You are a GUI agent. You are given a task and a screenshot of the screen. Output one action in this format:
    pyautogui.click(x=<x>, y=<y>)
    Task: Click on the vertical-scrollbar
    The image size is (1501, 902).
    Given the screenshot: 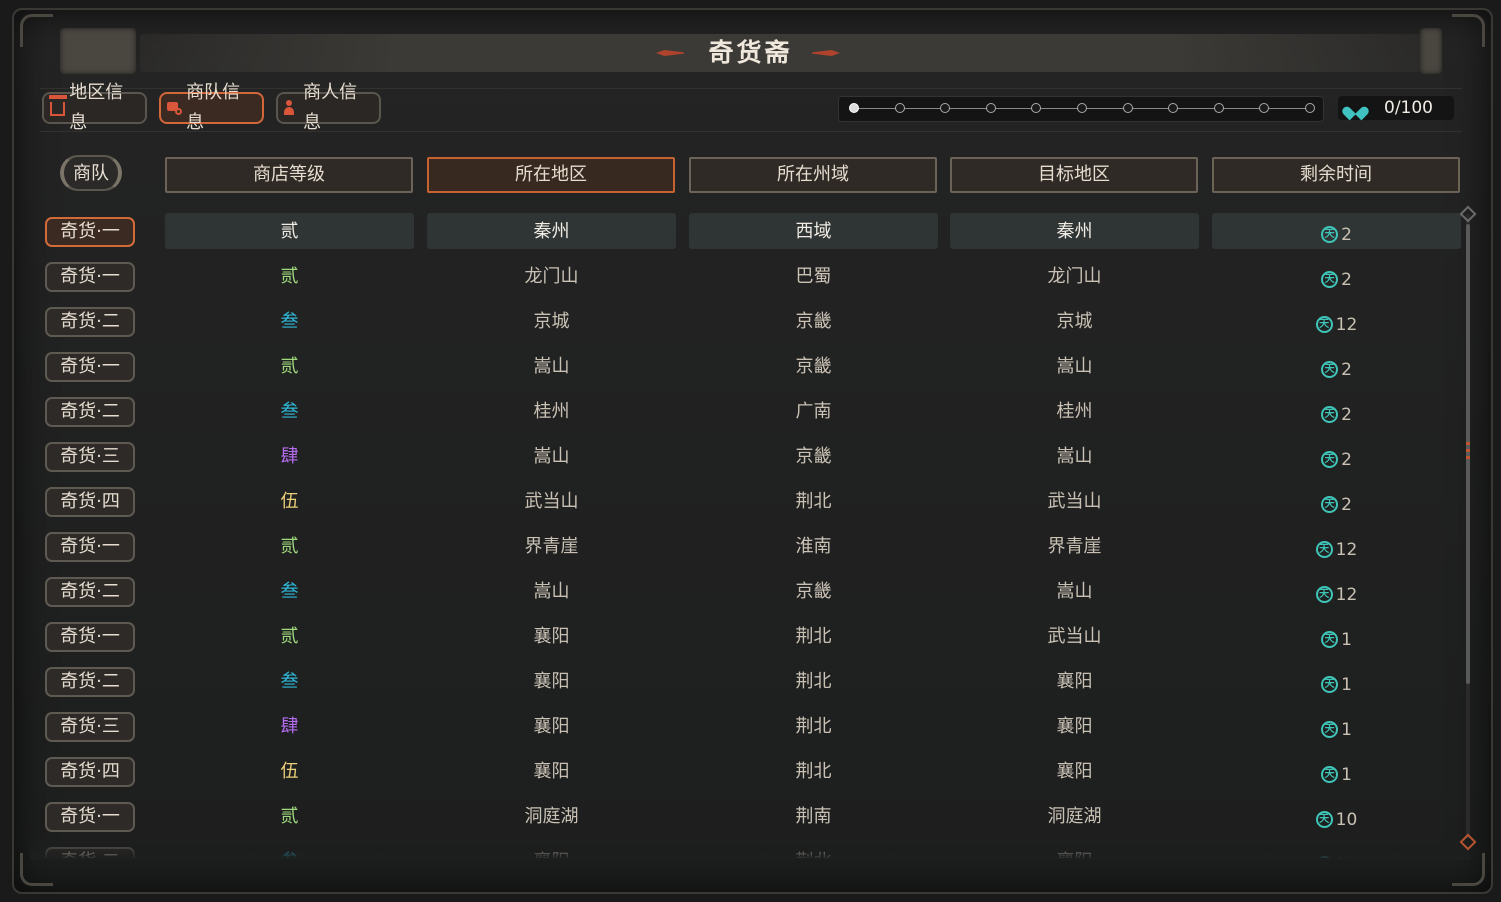 What is the action you would take?
    pyautogui.click(x=1468, y=526)
    